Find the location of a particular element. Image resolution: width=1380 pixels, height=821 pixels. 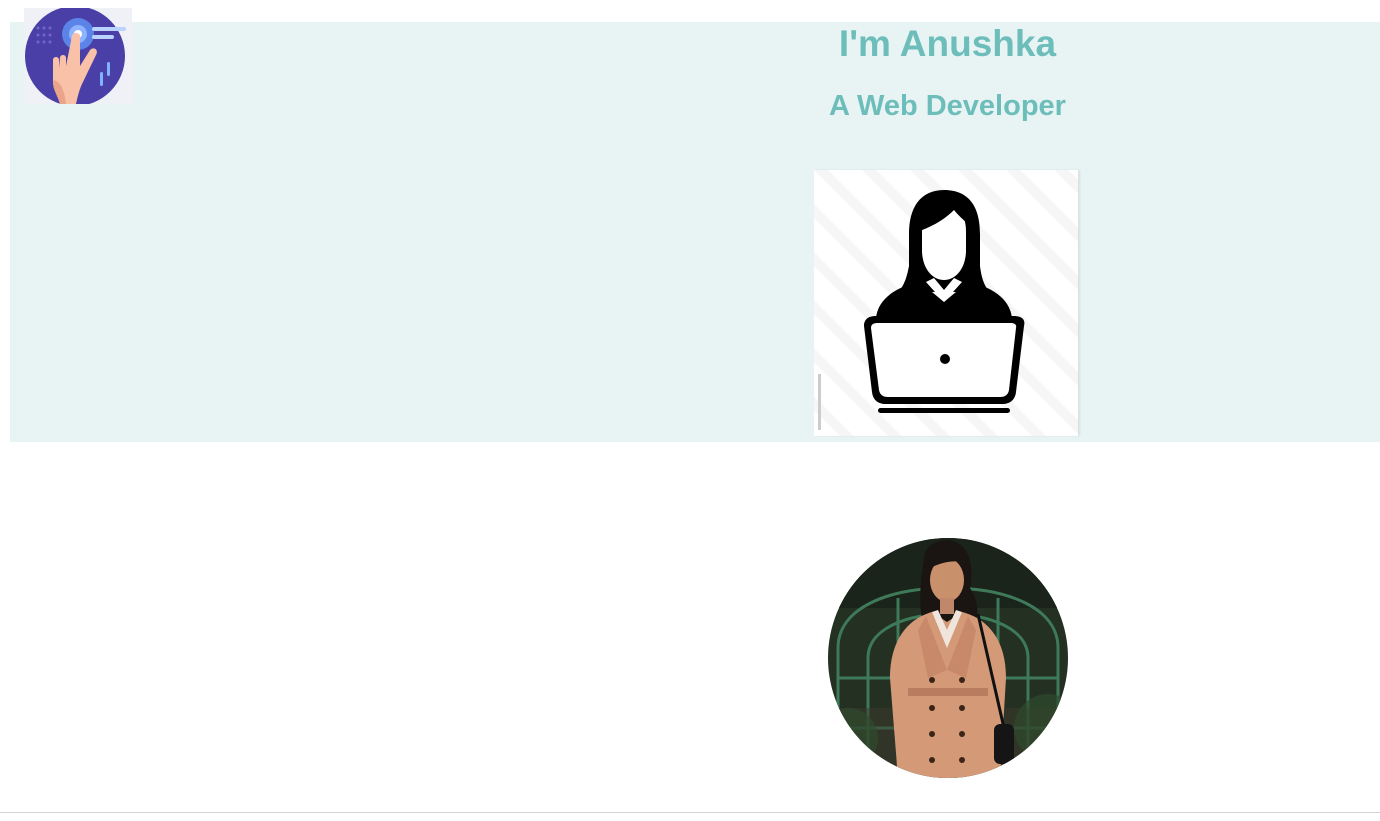

hero-subtitle: A Web Developer is located at coordinates (947, 106).